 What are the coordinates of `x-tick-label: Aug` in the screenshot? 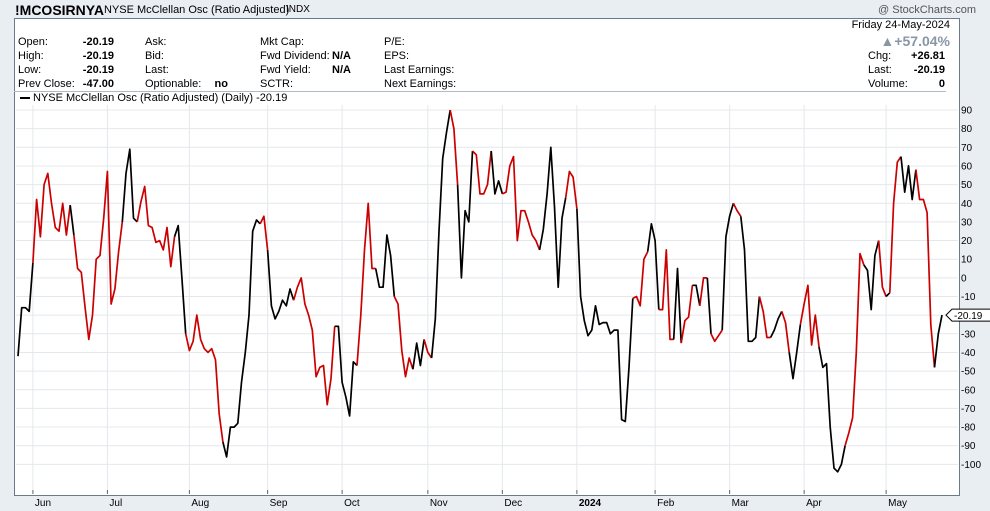 It's located at (200, 503).